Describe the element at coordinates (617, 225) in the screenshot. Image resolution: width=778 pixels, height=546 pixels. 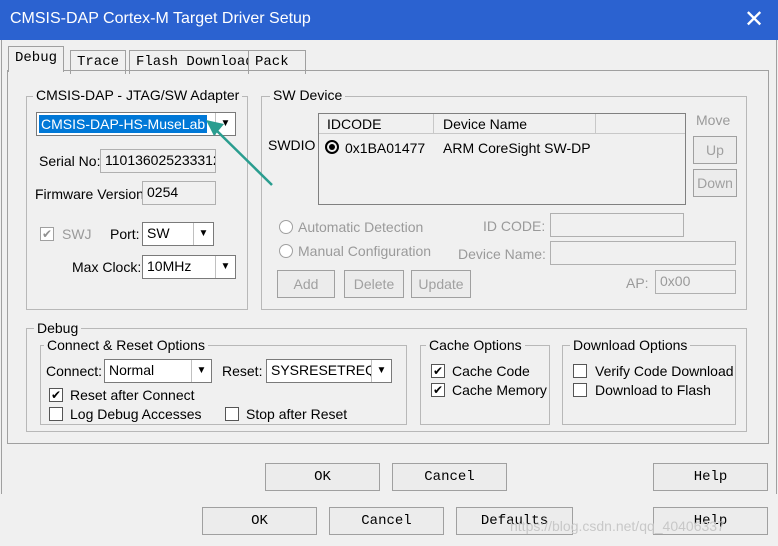
I see `id-code-field` at that location.